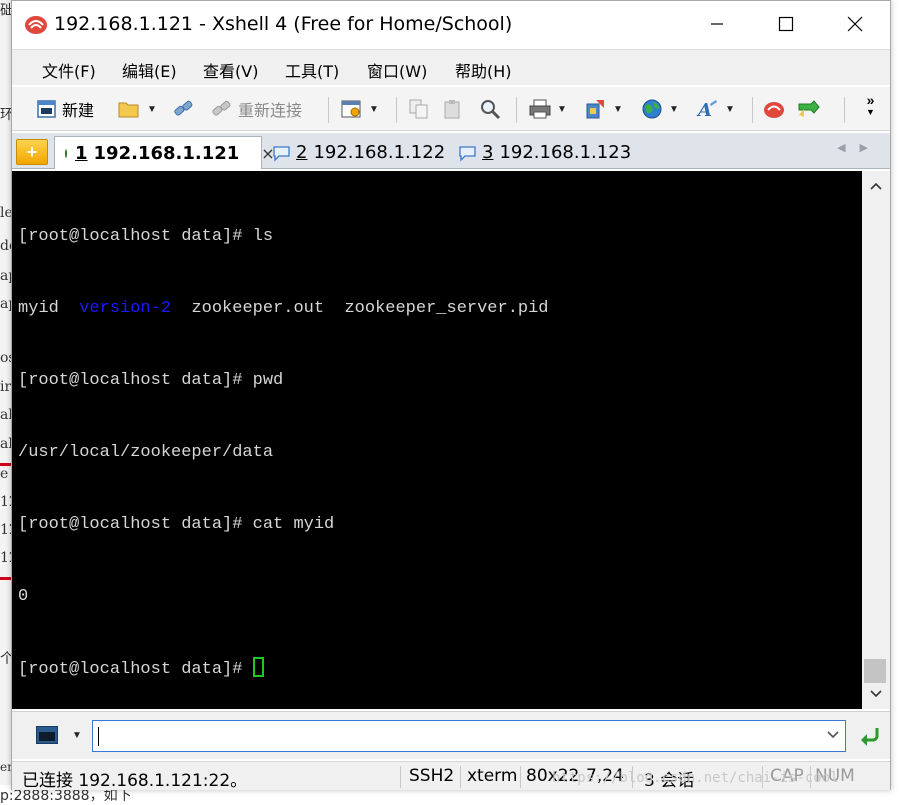 The image size is (902, 805). I want to click on terminal-window-icon, so click(47, 735).